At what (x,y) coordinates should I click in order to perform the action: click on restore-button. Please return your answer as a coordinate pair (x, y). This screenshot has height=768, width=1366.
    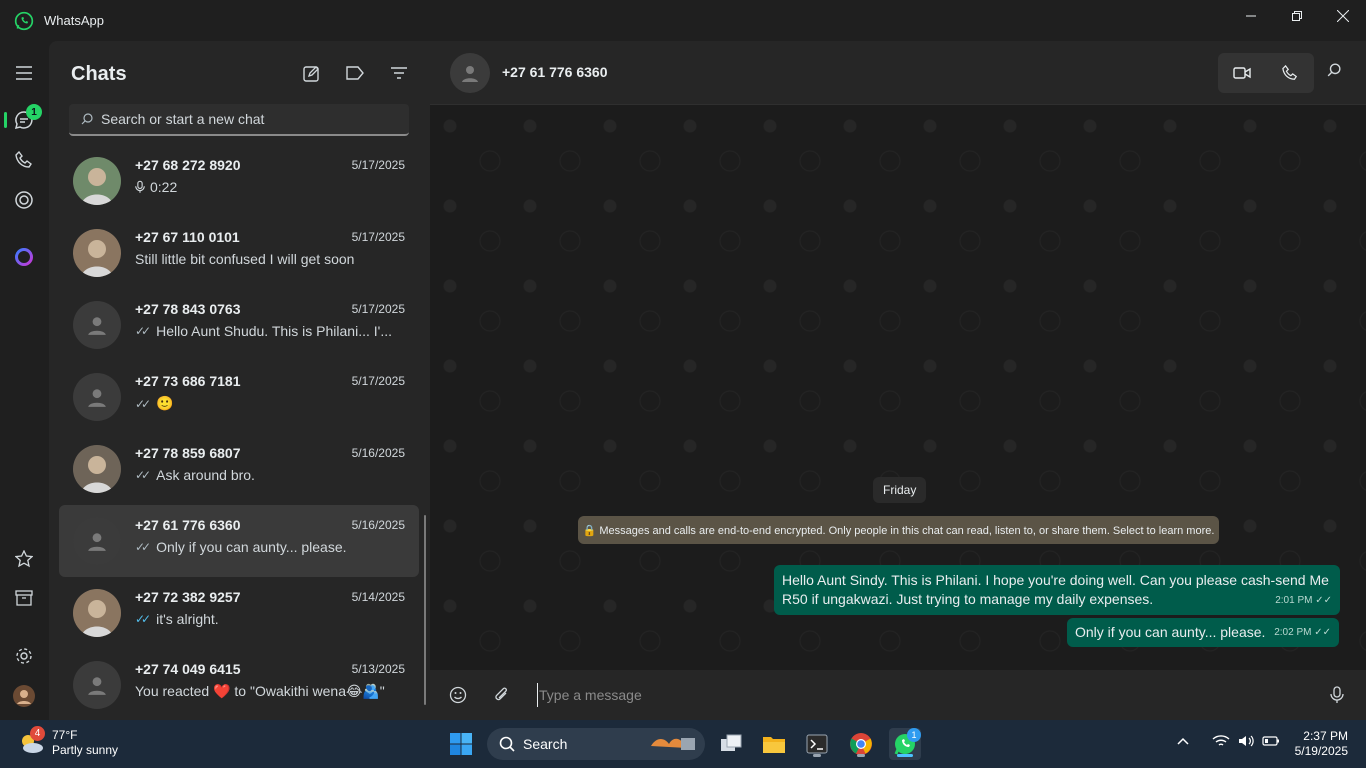
    Looking at the image, I should click on (1297, 16).